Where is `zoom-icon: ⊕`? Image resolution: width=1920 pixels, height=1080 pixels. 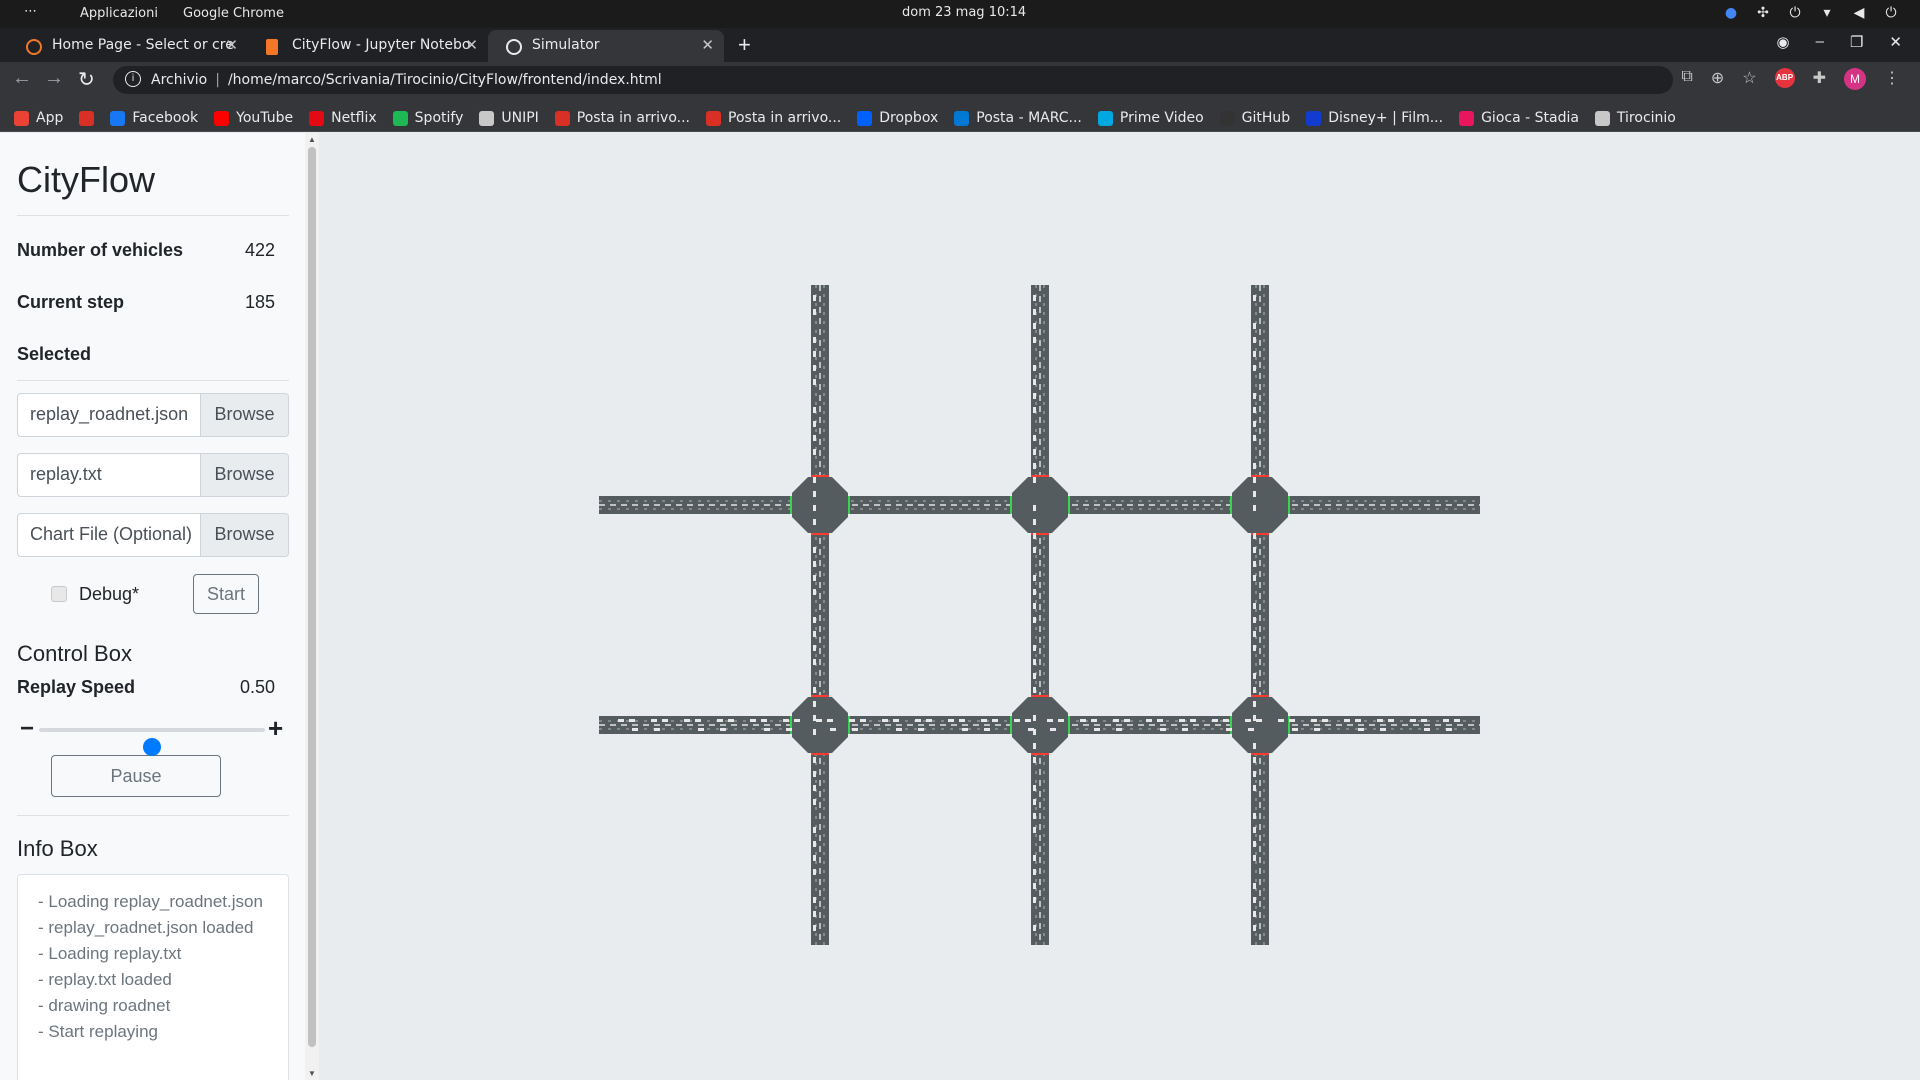
zoom-icon: ⊕ is located at coordinates (1717, 79).